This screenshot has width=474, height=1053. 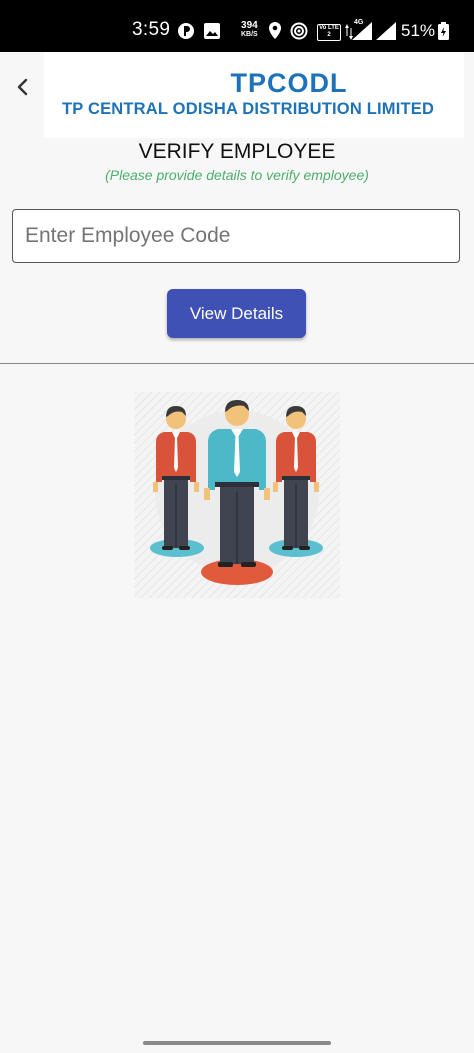 I want to click on employees-illustration, so click(x=237, y=495).